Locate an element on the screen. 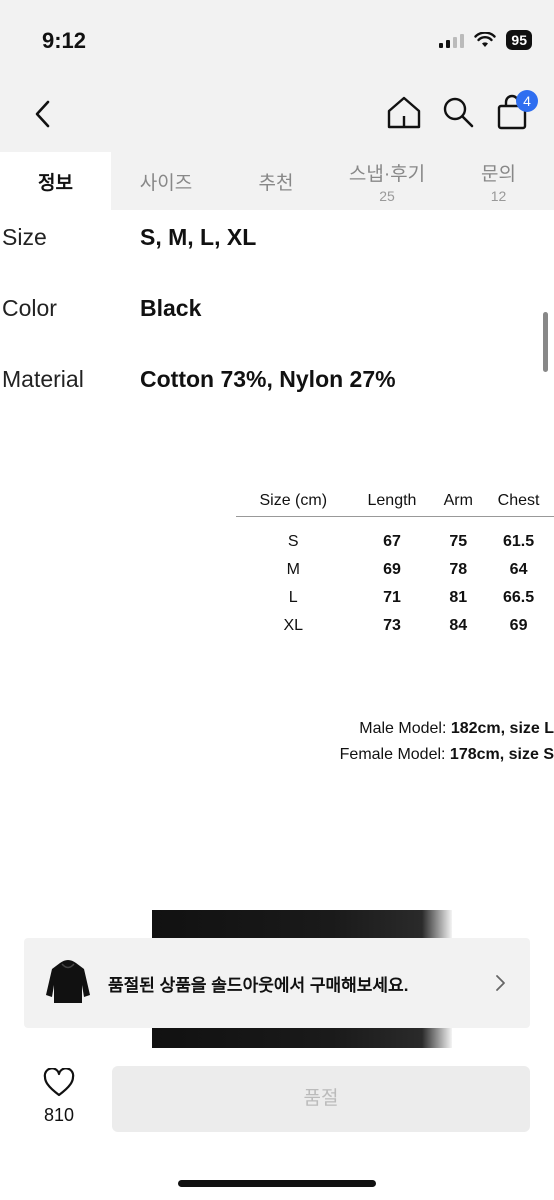  battery-icon: 95 is located at coordinates (519, 40).